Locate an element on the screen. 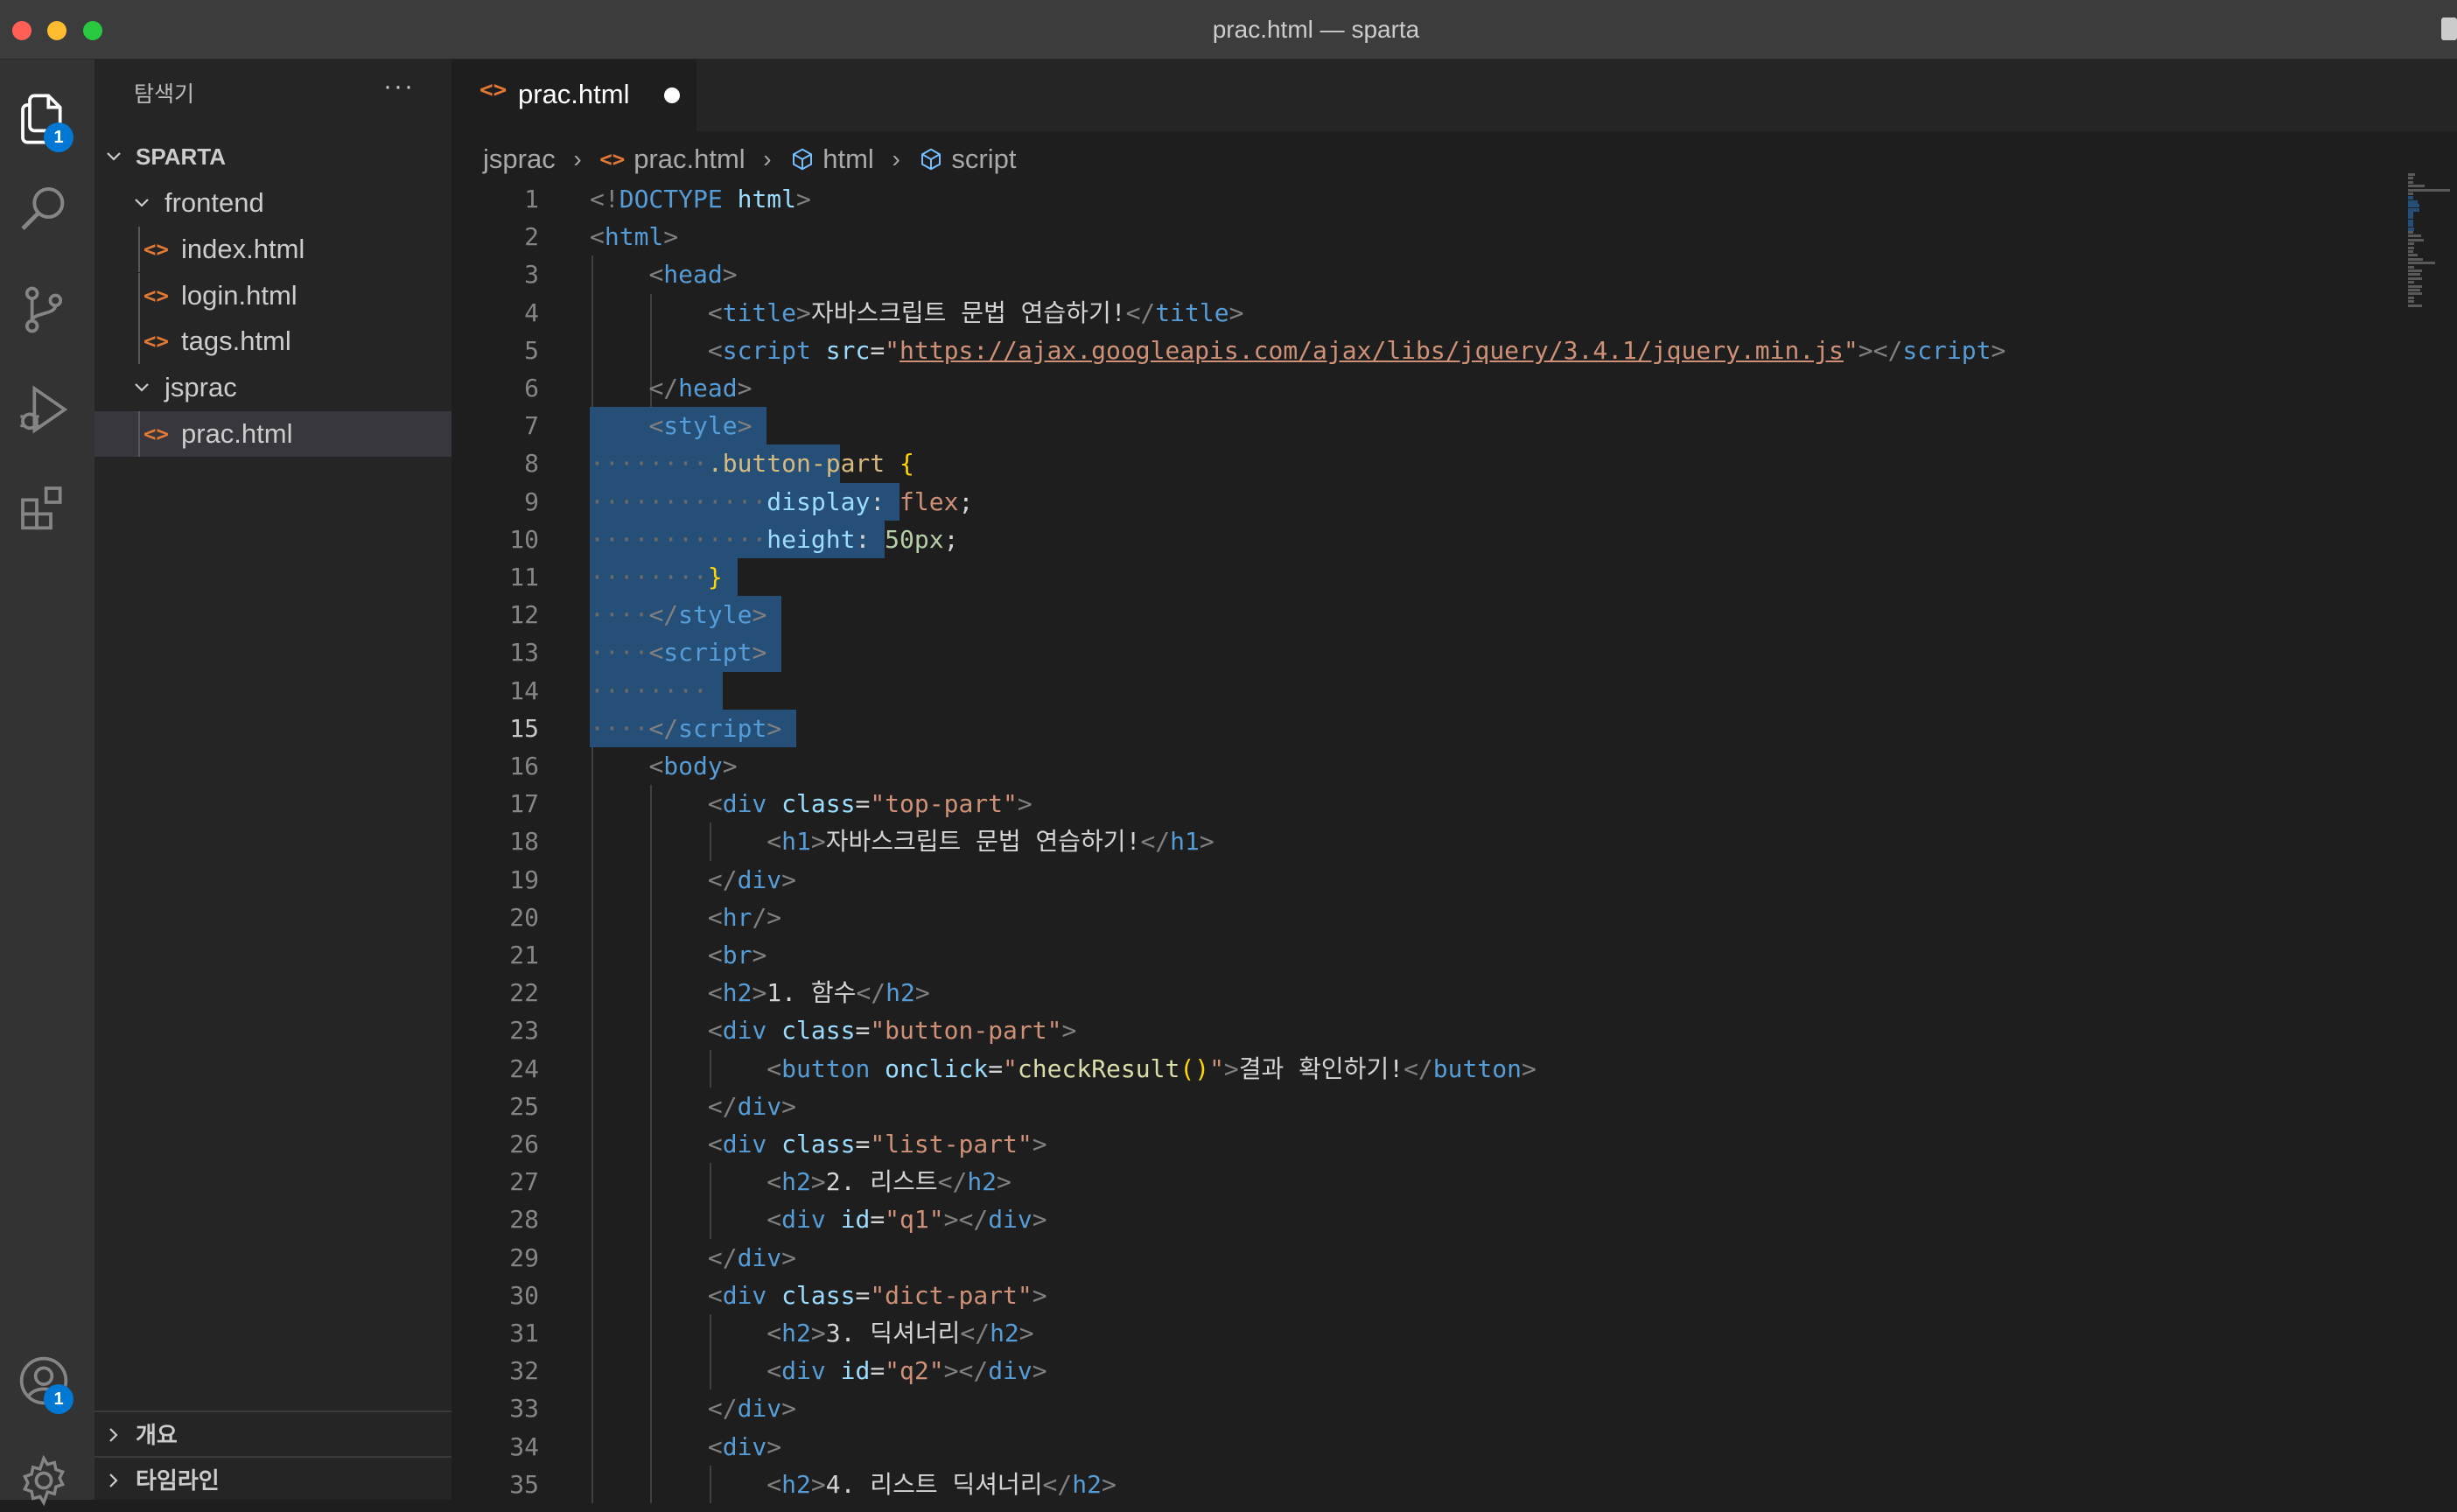 This screenshot has height=1512, width=2457. gear-icon is located at coordinates (44, 1480).